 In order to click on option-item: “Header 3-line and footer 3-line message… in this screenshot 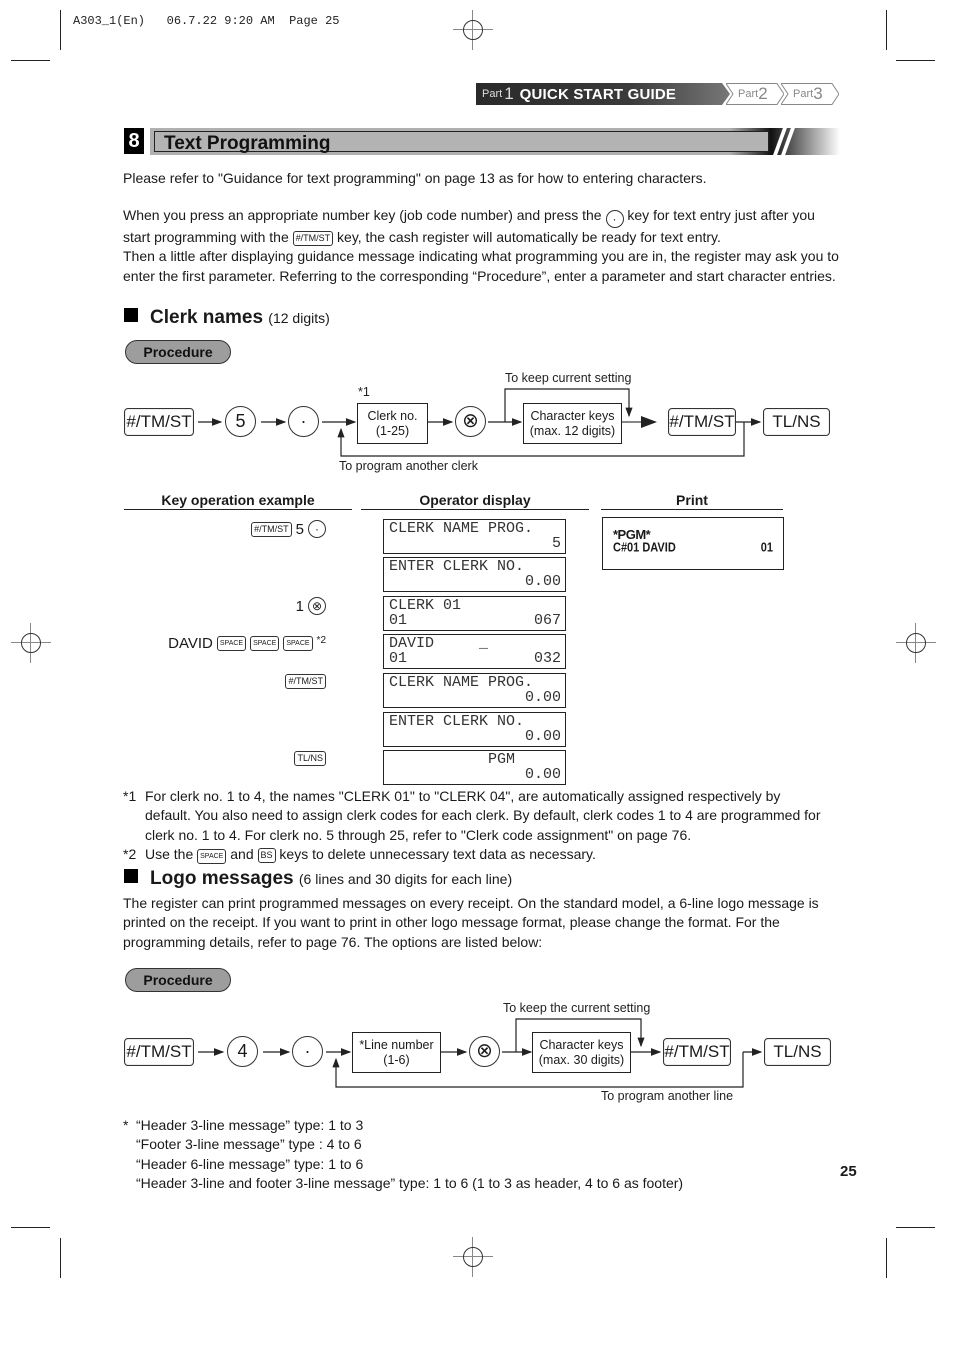, I will do `click(410, 1183)`.